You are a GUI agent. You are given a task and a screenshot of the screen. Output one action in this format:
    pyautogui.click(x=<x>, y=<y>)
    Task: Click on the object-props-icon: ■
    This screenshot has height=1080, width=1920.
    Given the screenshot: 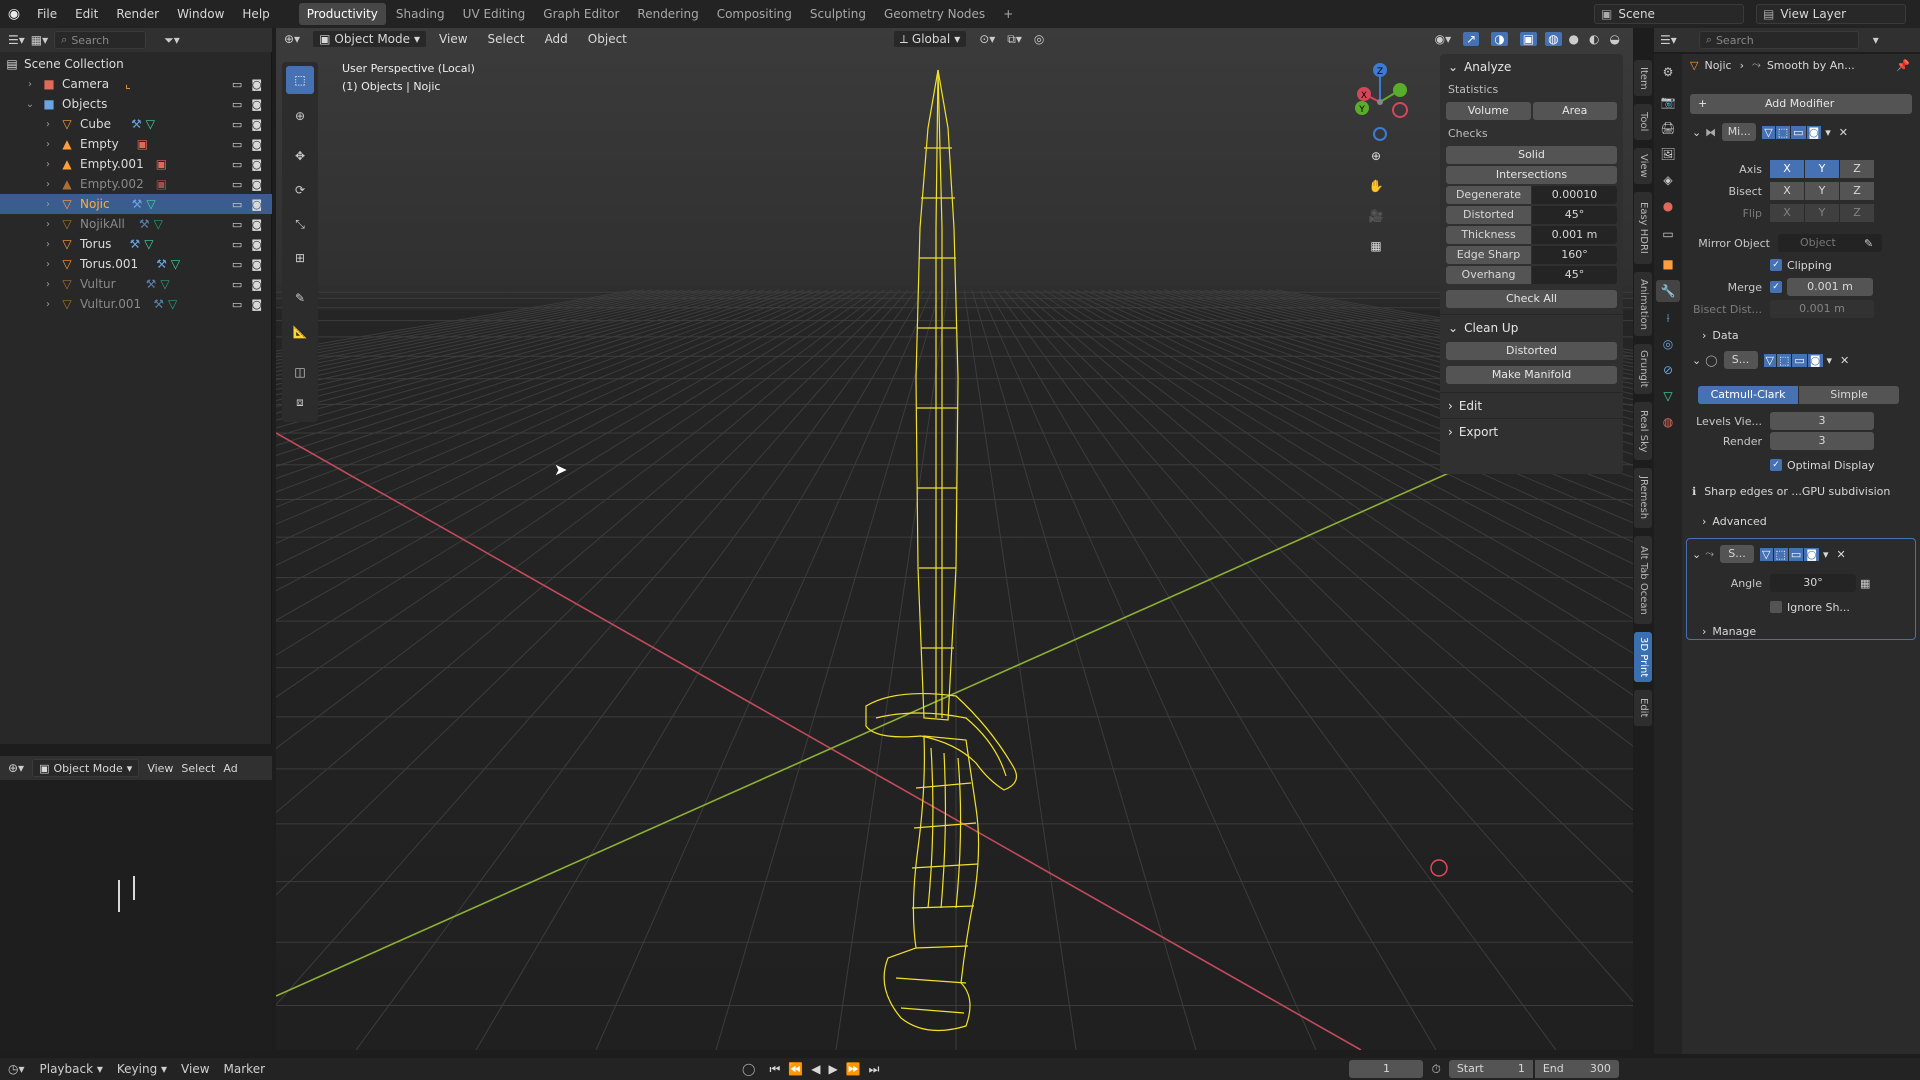 What is the action you would take?
    pyautogui.click(x=1668, y=264)
    